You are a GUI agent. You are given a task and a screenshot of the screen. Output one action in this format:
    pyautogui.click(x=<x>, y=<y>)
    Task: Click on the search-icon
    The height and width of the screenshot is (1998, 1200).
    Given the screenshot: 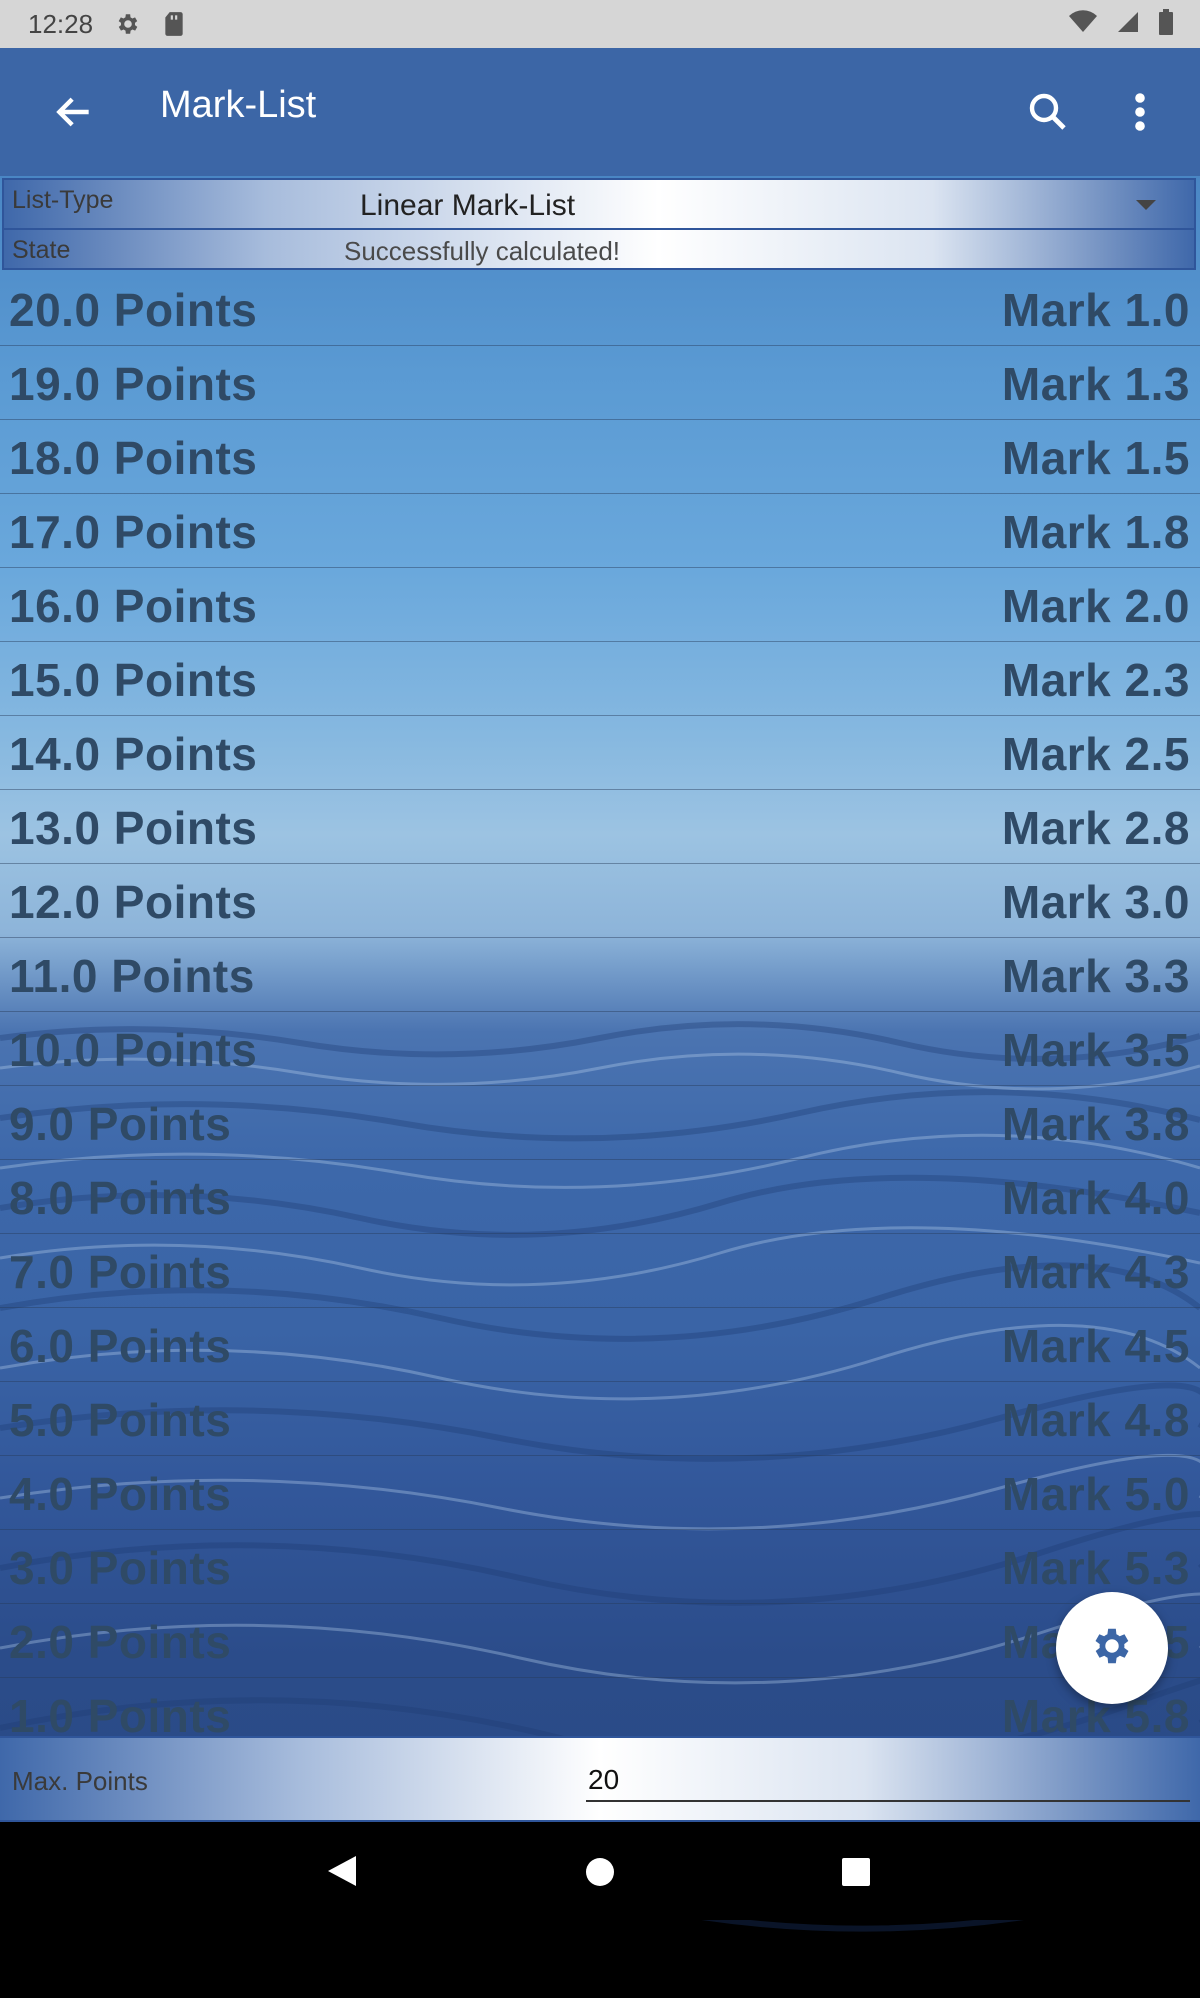 What is the action you would take?
    pyautogui.click(x=1048, y=112)
    